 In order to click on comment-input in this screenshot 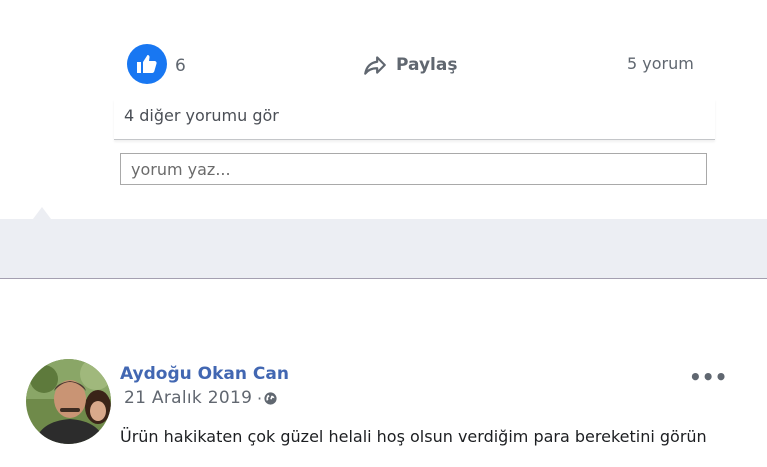, I will do `click(413, 169)`.